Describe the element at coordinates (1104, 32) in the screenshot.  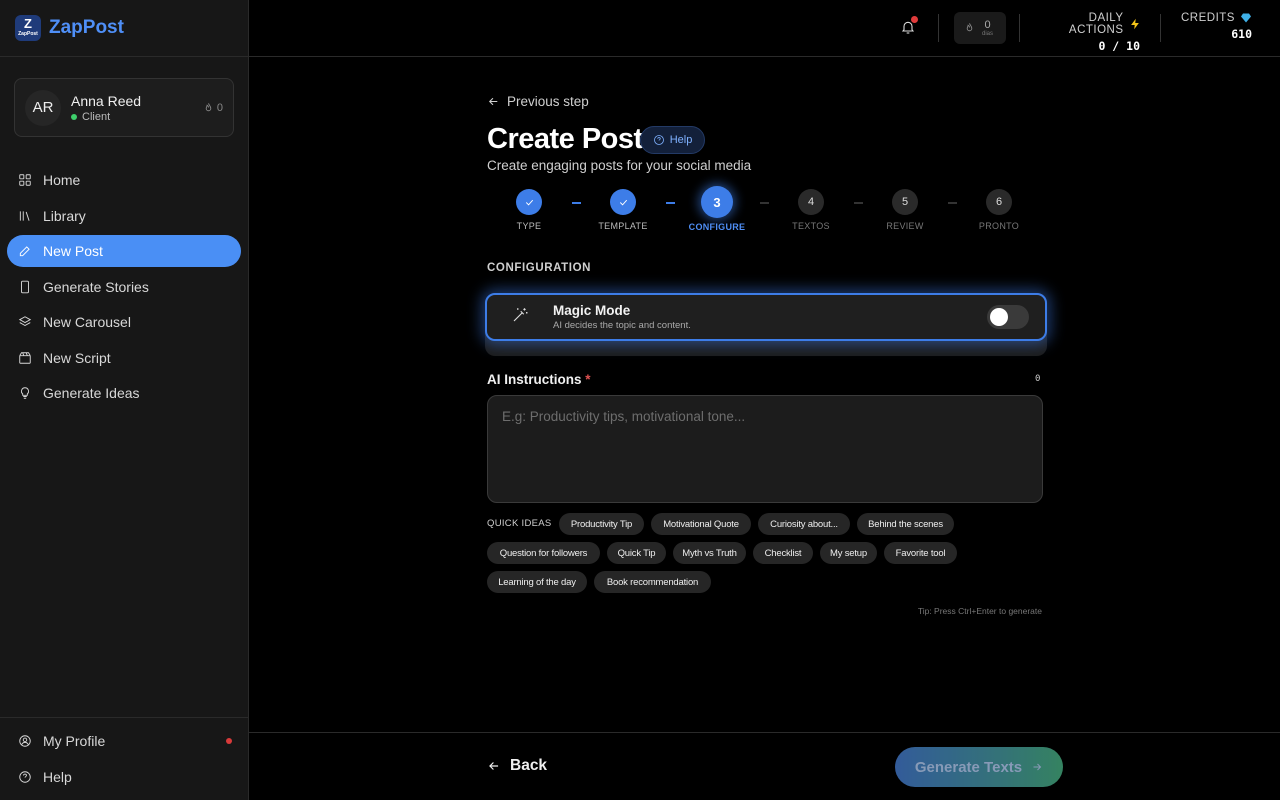
I see `daily-actions: DAILY ACTIONS 0 / 10` at that location.